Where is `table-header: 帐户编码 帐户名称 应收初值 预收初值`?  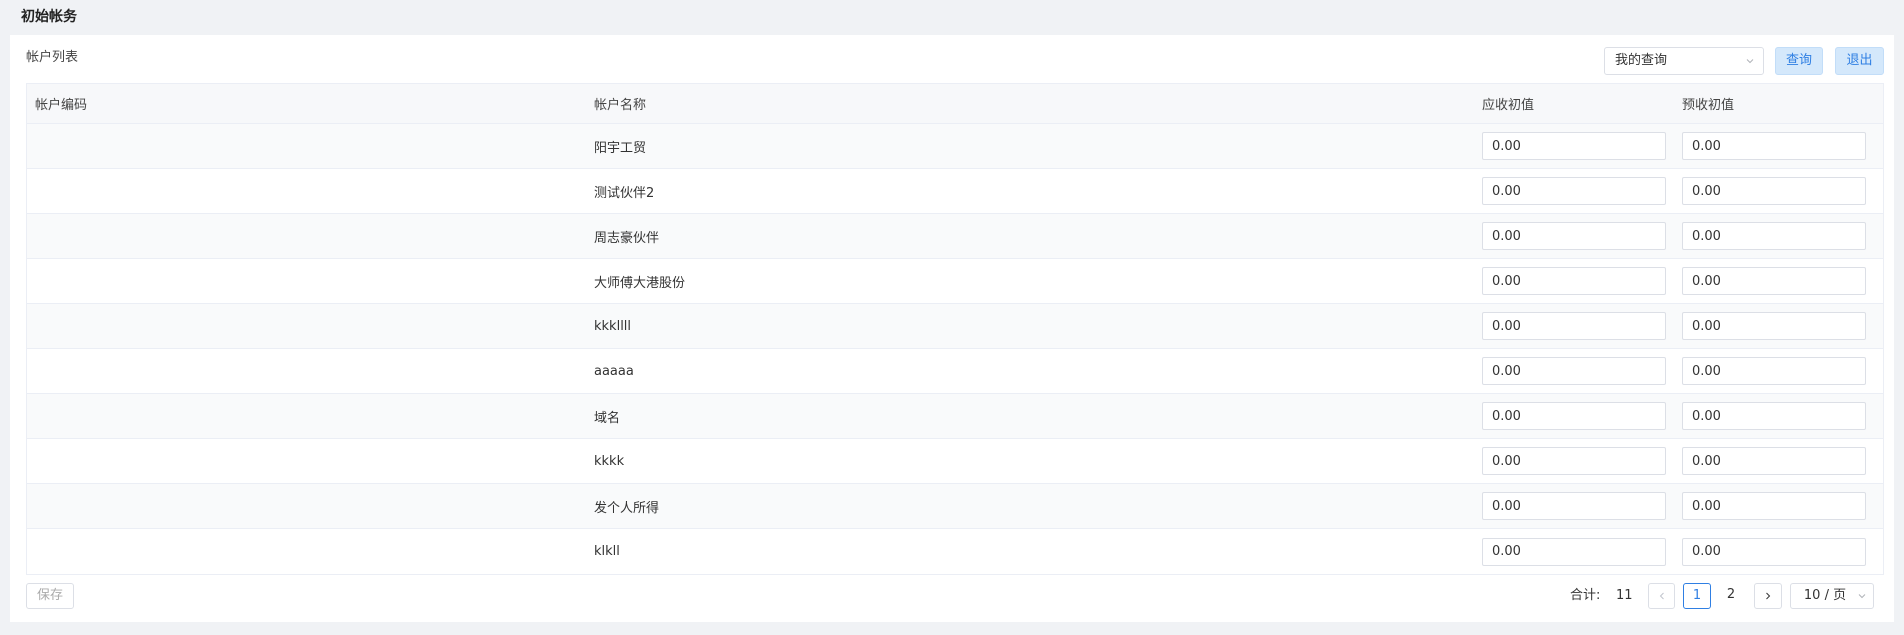 table-header: 帐户编码 帐户名称 应收初值 预收初值 is located at coordinates (955, 104).